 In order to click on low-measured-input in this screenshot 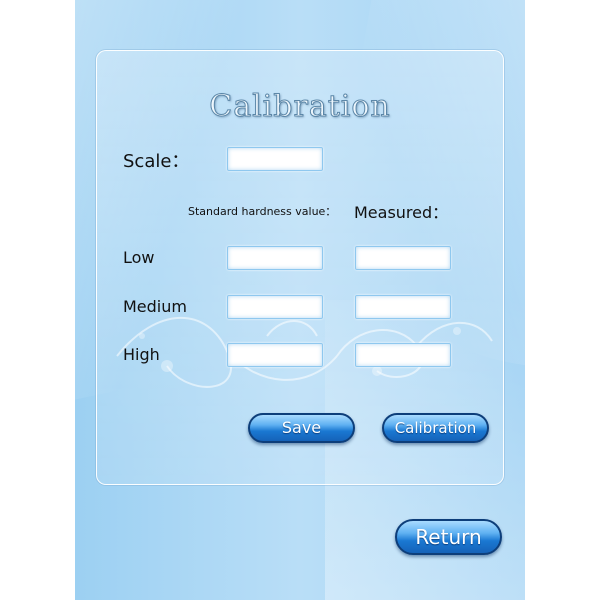, I will do `click(403, 258)`.